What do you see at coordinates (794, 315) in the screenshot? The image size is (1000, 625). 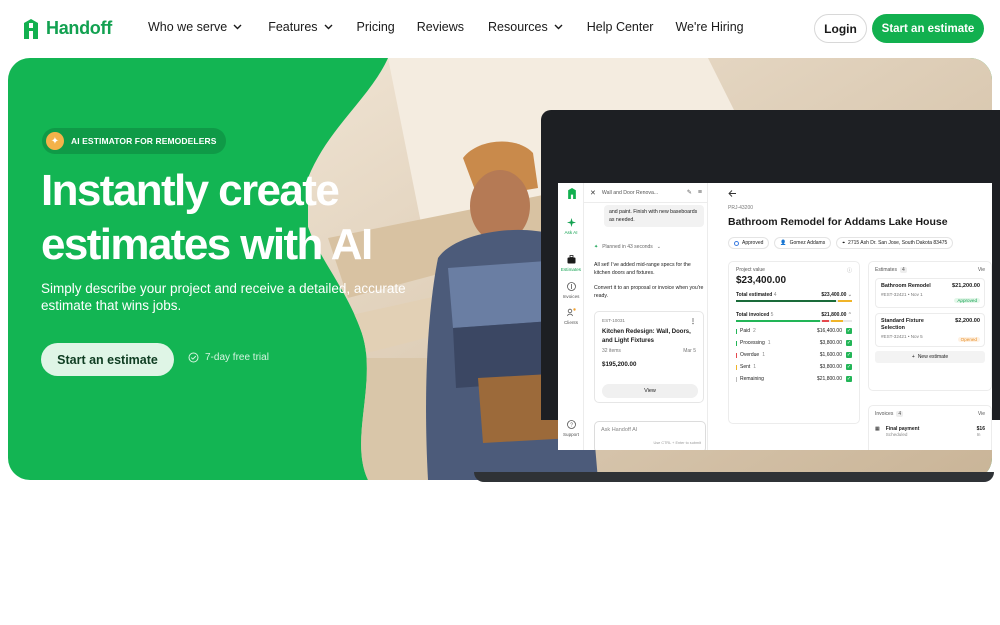 I see `total-invoiced-row: Total invoiced 5 $21,800.00 ⌃` at bounding box center [794, 315].